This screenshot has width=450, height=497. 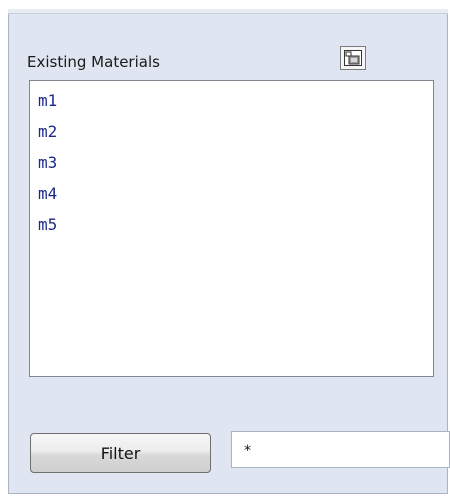 I want to click on window-icon, so click(x=353, y=58).